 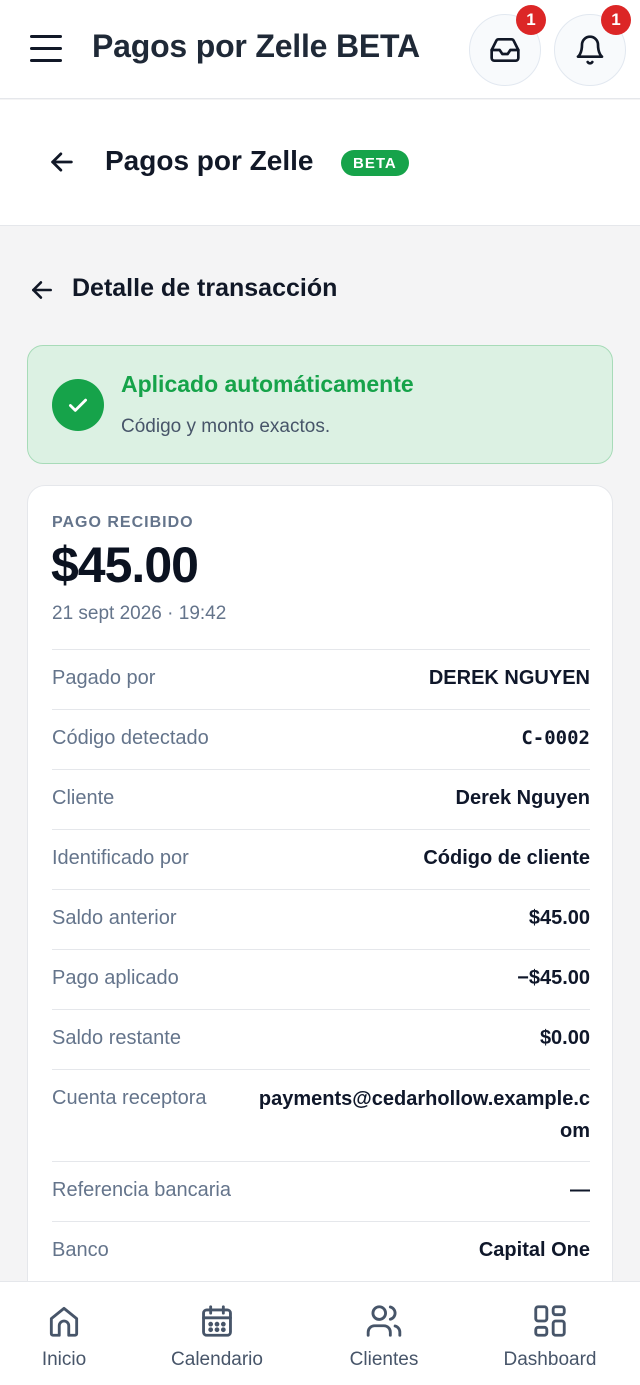 What do you see at coordinates (509, 678) in the screenshot?
I see `detail-value: DEREK NGUYEN` at bounding box center [509, 678].